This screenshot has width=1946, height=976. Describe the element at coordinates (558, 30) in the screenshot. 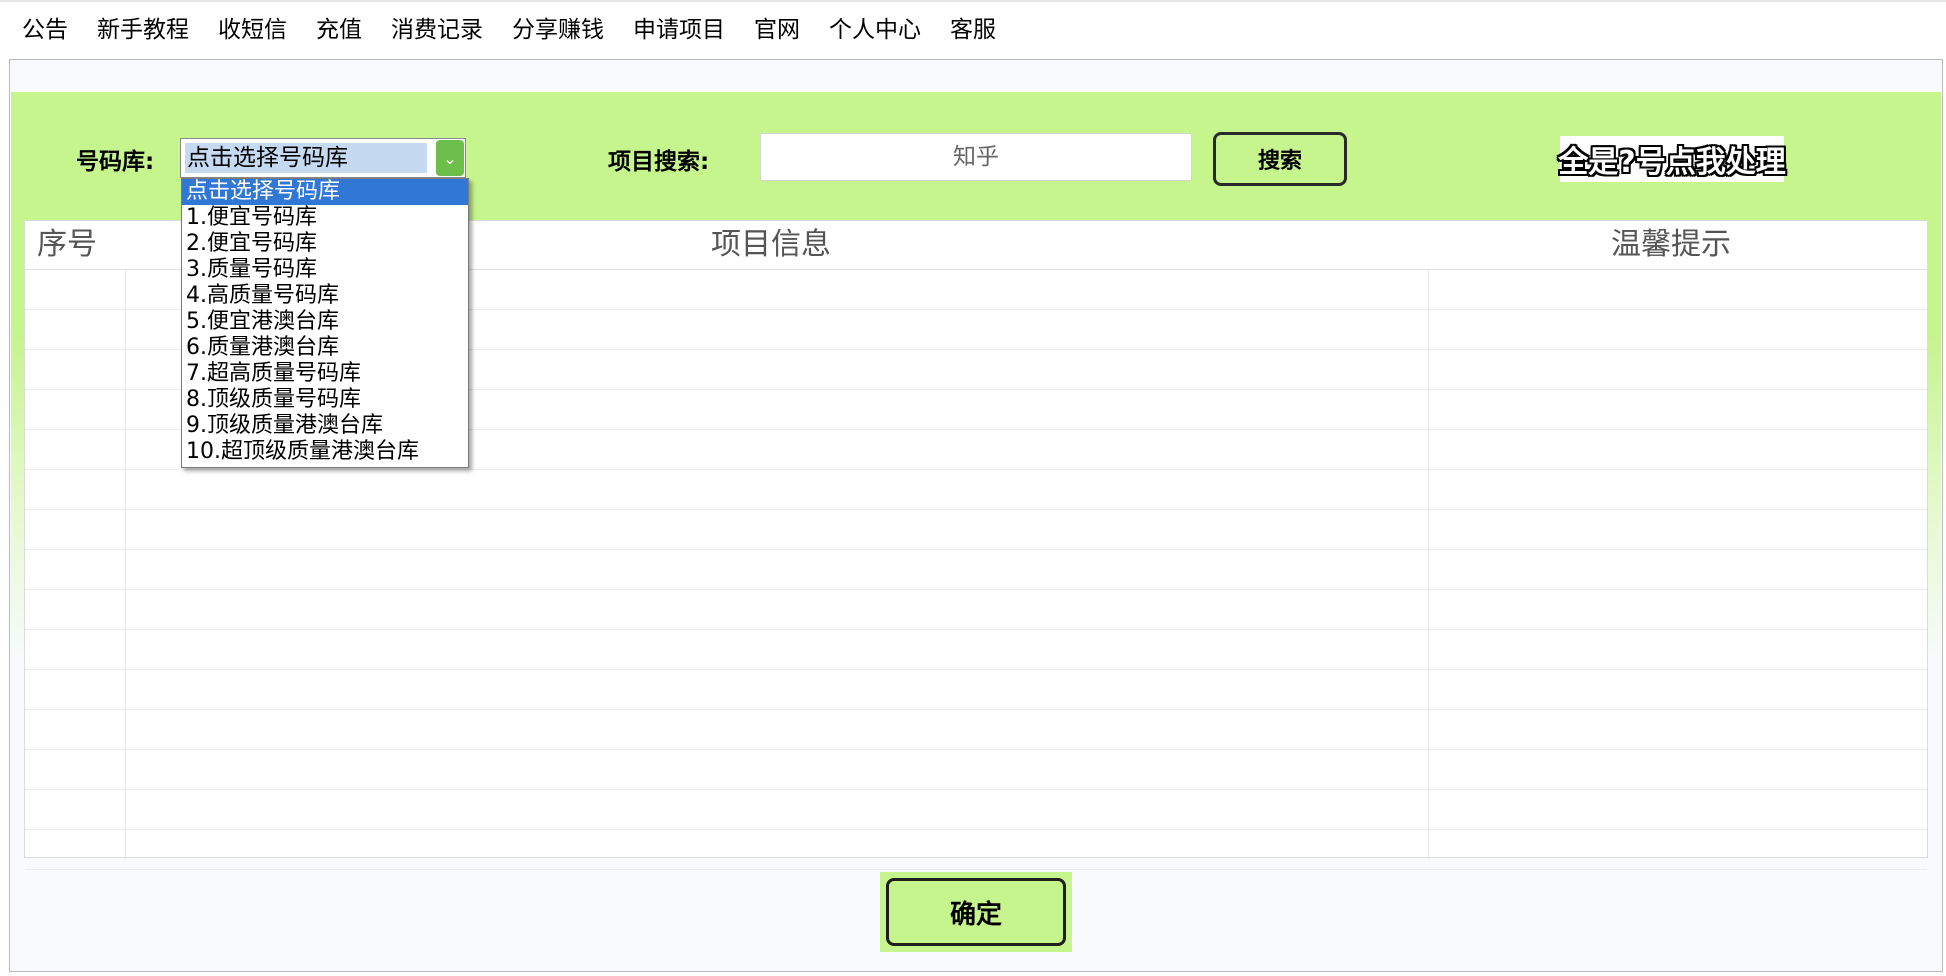

I see `menu-share-earn: 分享赚钱` at that location.